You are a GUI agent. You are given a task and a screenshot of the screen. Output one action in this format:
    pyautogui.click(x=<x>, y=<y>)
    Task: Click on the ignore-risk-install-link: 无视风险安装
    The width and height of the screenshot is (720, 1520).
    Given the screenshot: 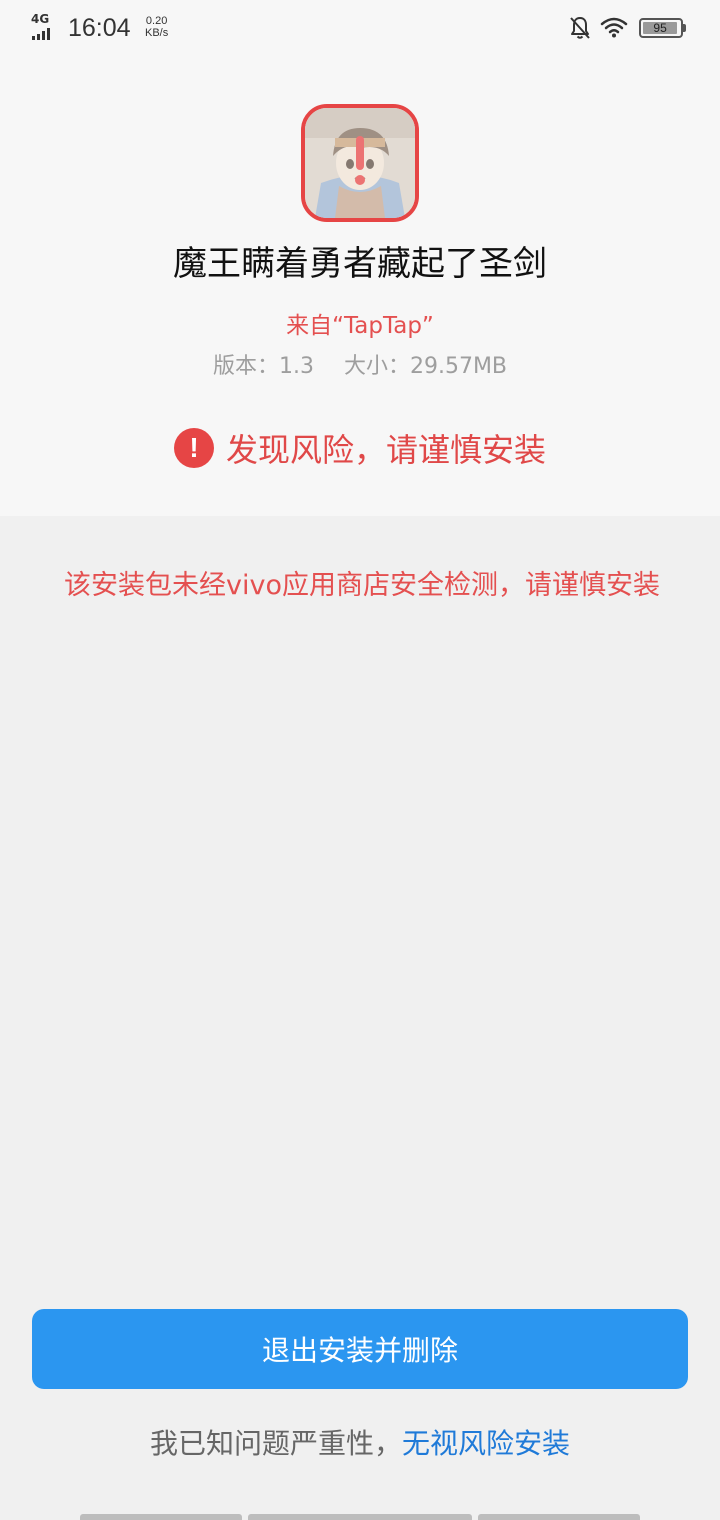 What is the action you would take?
    pyautogui.click(x=486, y=1443)
    